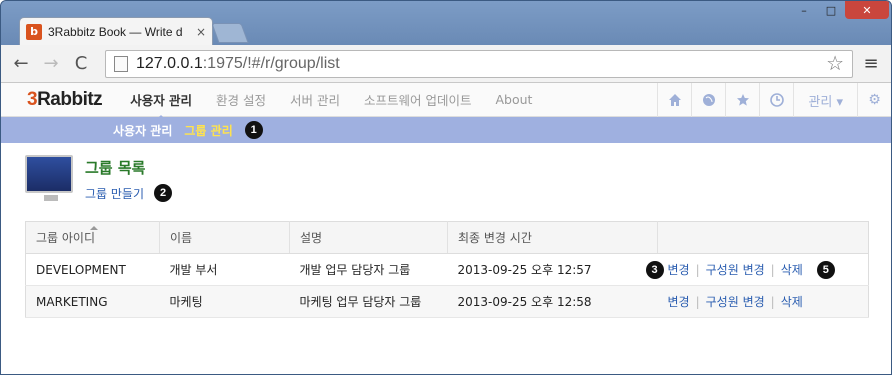  What do you see at coordinates (34, 31) in the screenshot?
I see `rabbitz-favicon-icon: b` at bounding box center [34, 31].